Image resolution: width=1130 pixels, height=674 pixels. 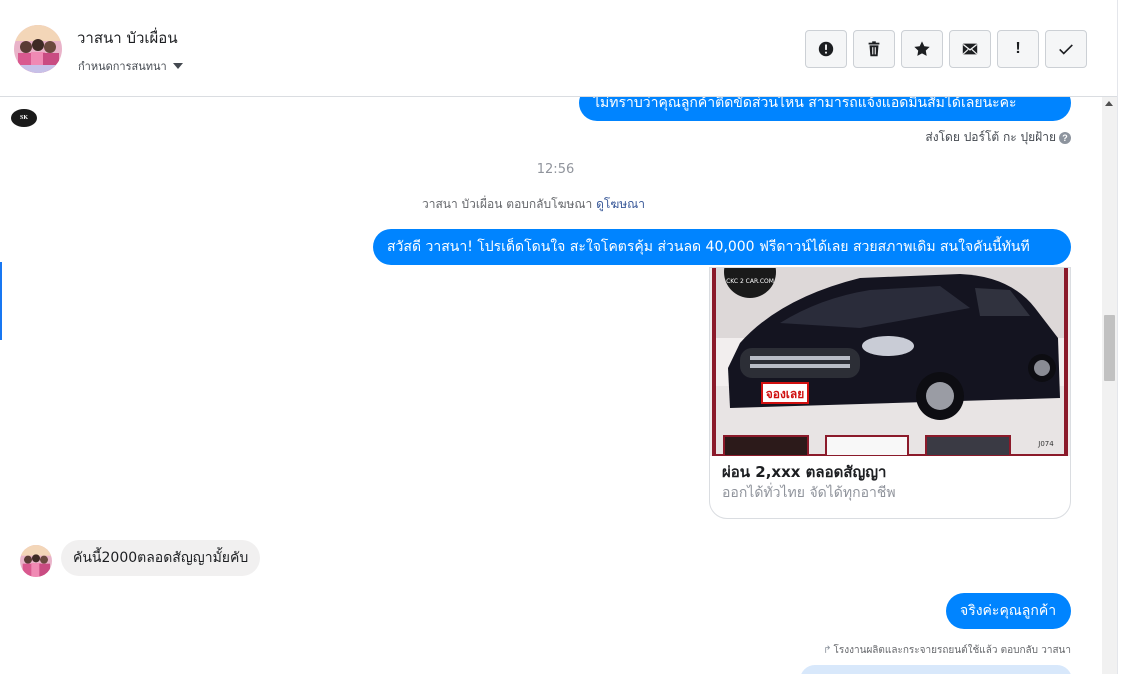 I want to click on star-button, so click(x=922, y=49).